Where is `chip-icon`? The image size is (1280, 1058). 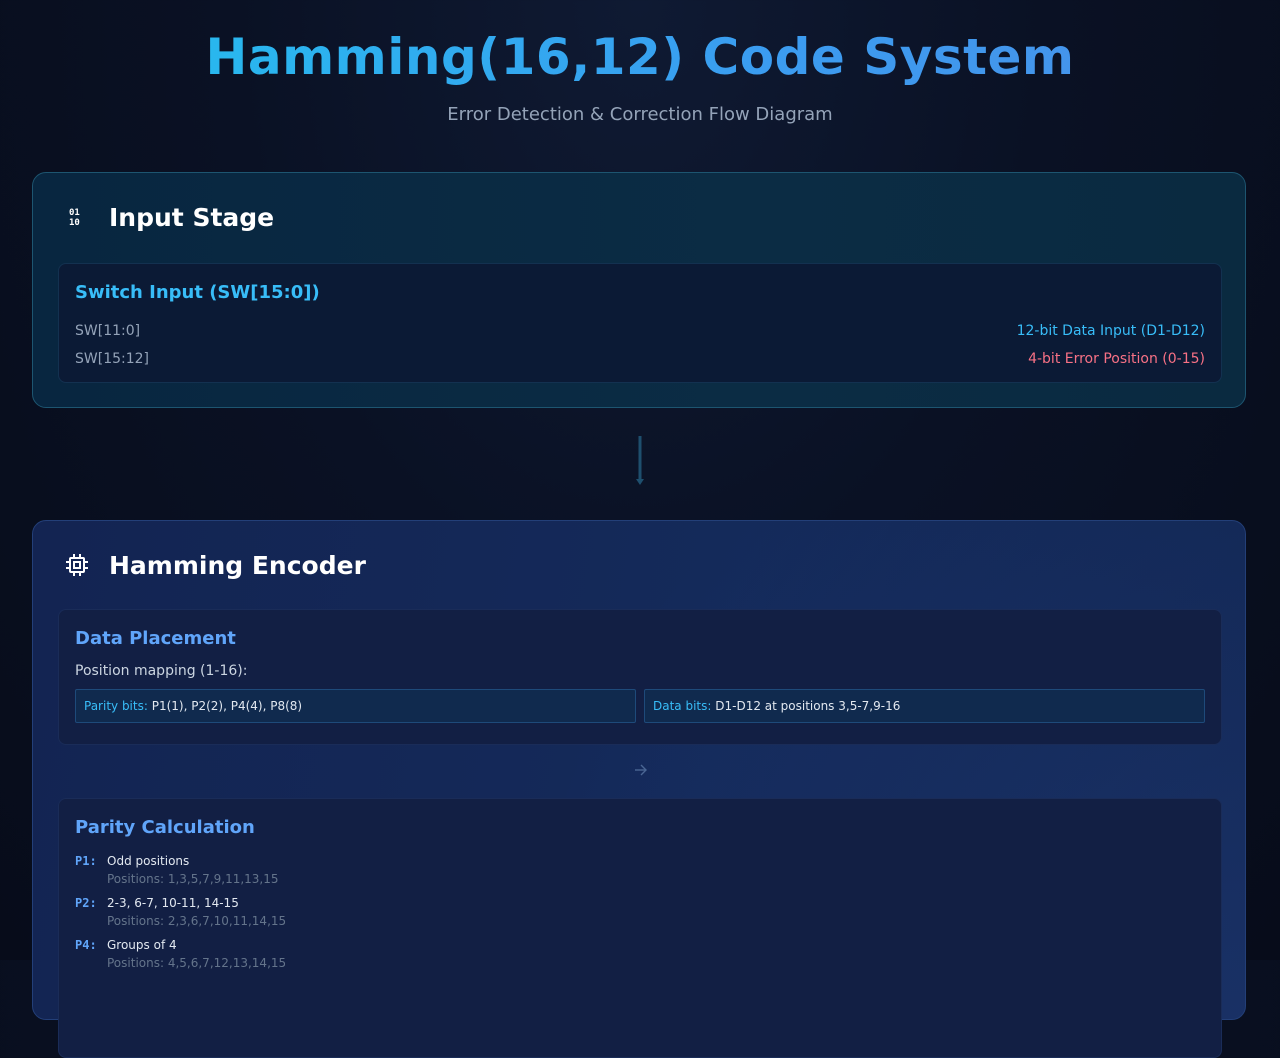 chip-icon is located at coordinates (77, 565).